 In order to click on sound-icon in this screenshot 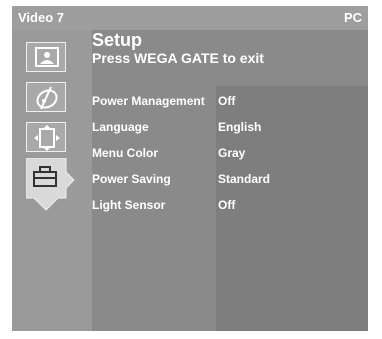, I will do `click(46, 97)`.